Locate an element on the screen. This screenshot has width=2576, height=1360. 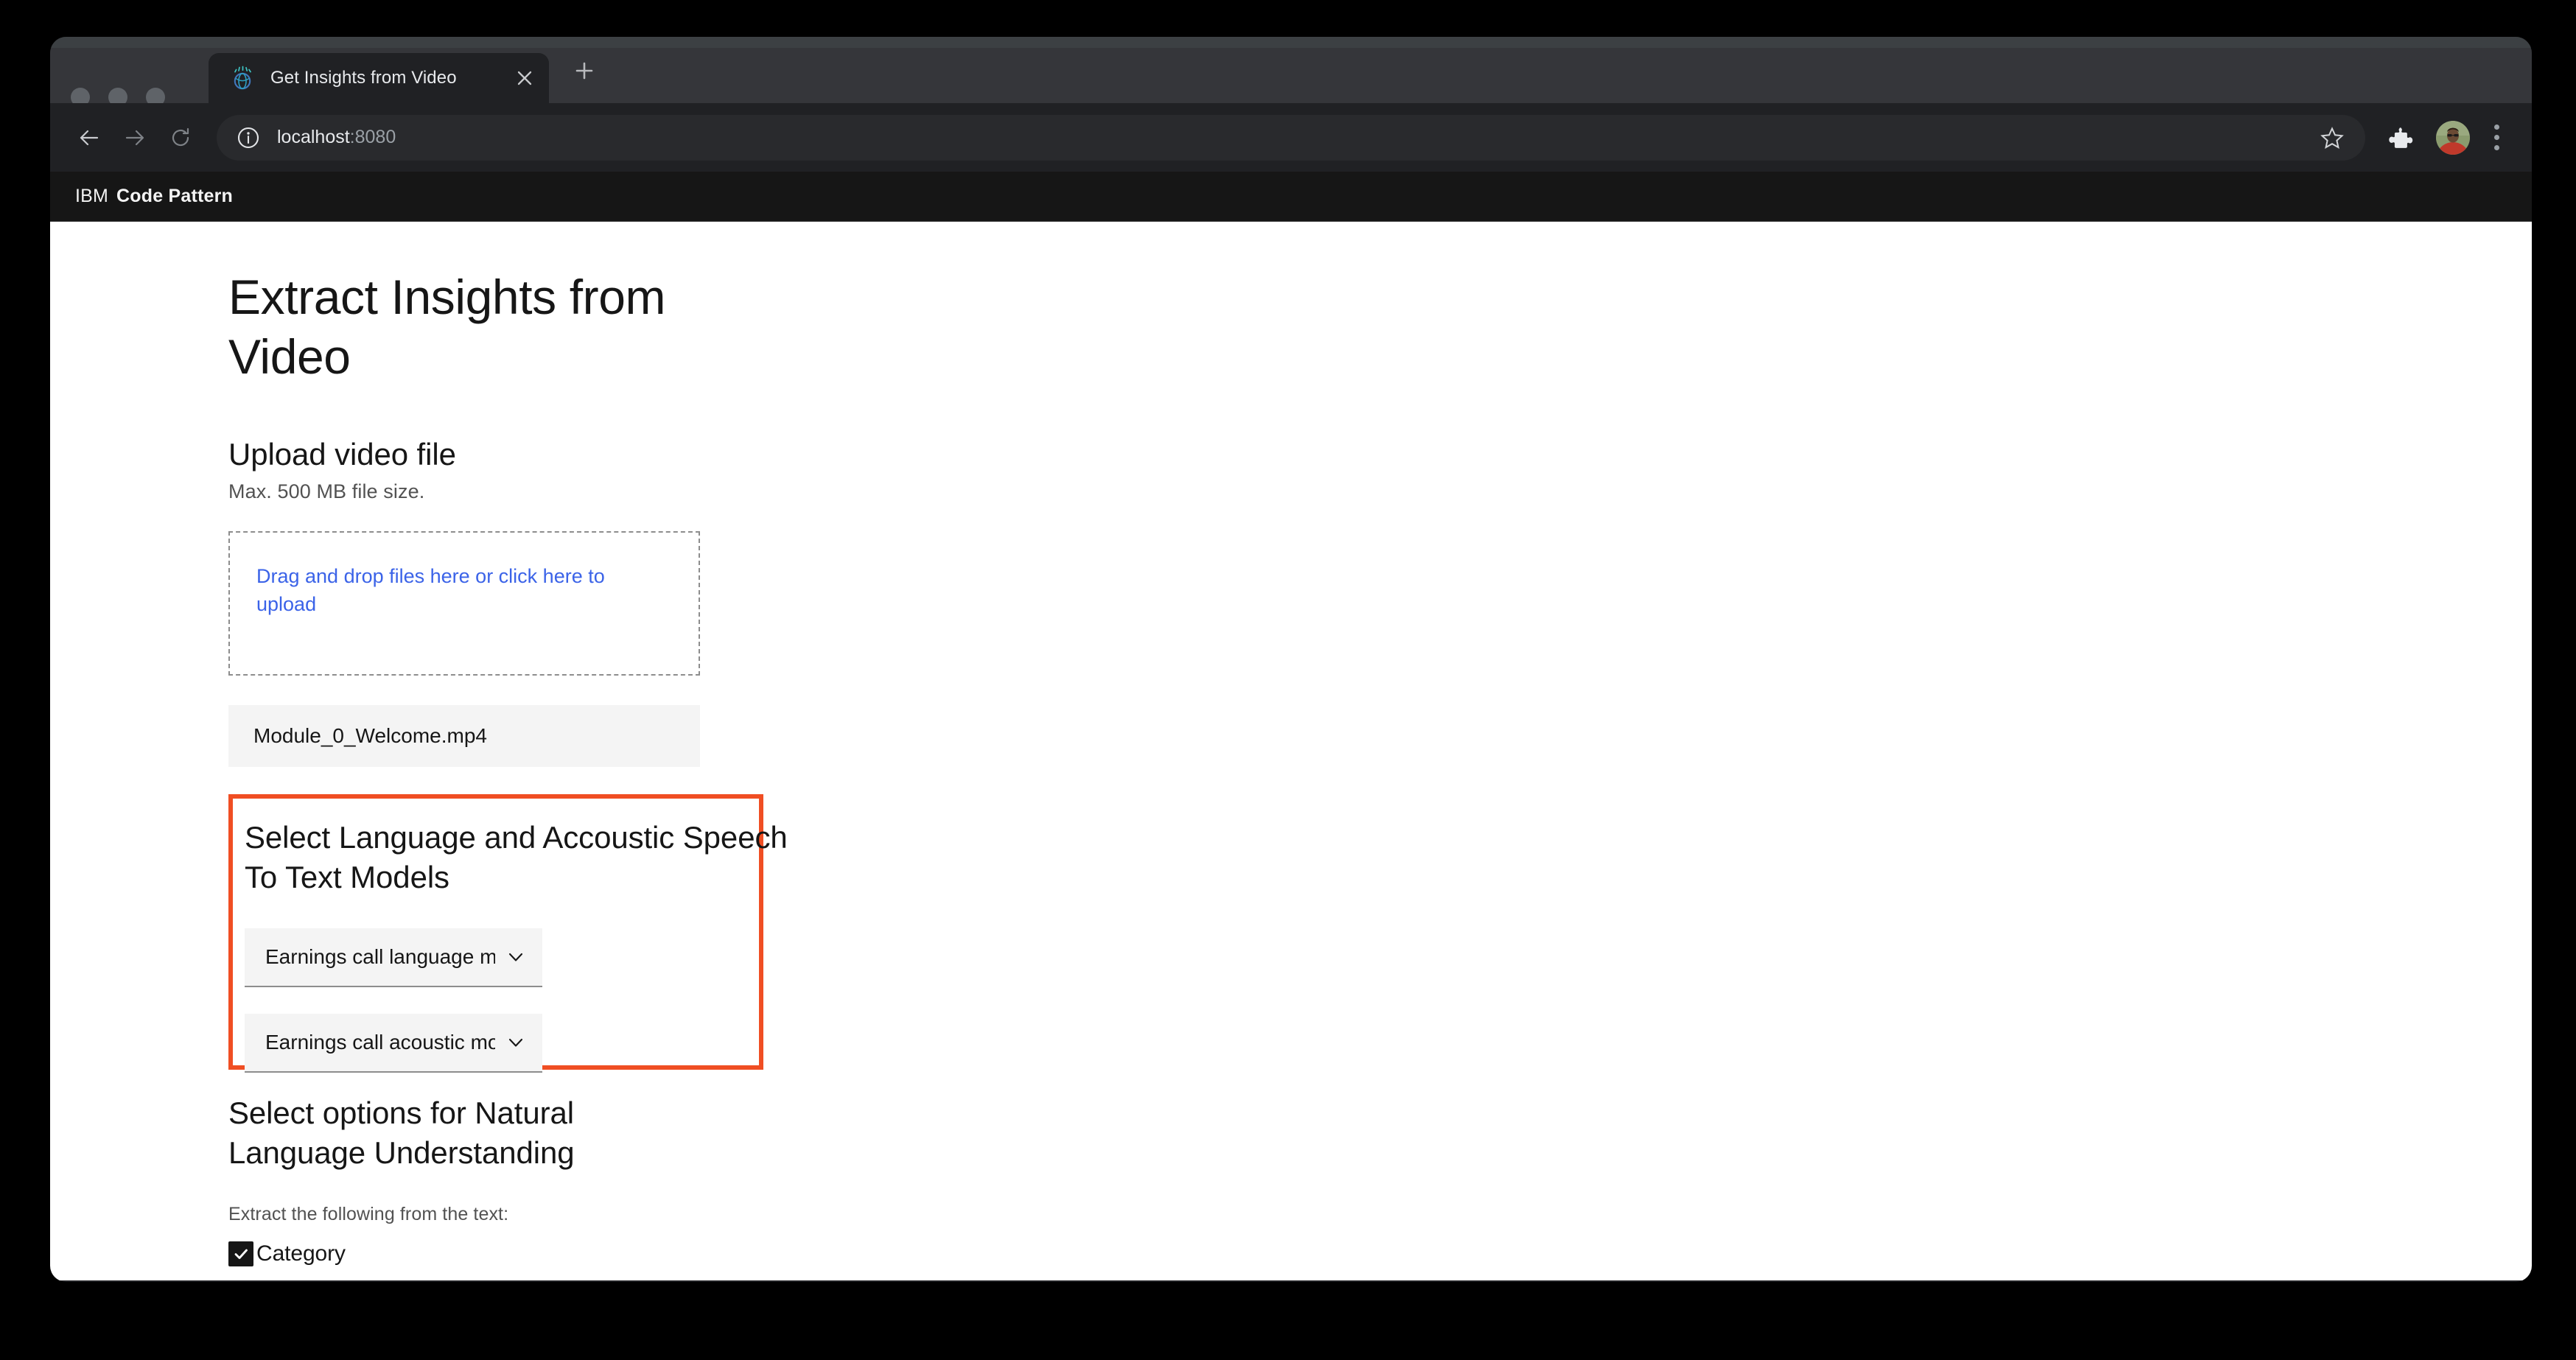
close-icon is located at coordinates (525, 78).